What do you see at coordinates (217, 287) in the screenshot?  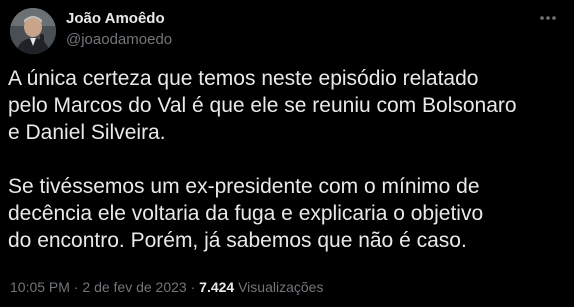 I see `views-count: 7.424` at bounding box center [217, 287].